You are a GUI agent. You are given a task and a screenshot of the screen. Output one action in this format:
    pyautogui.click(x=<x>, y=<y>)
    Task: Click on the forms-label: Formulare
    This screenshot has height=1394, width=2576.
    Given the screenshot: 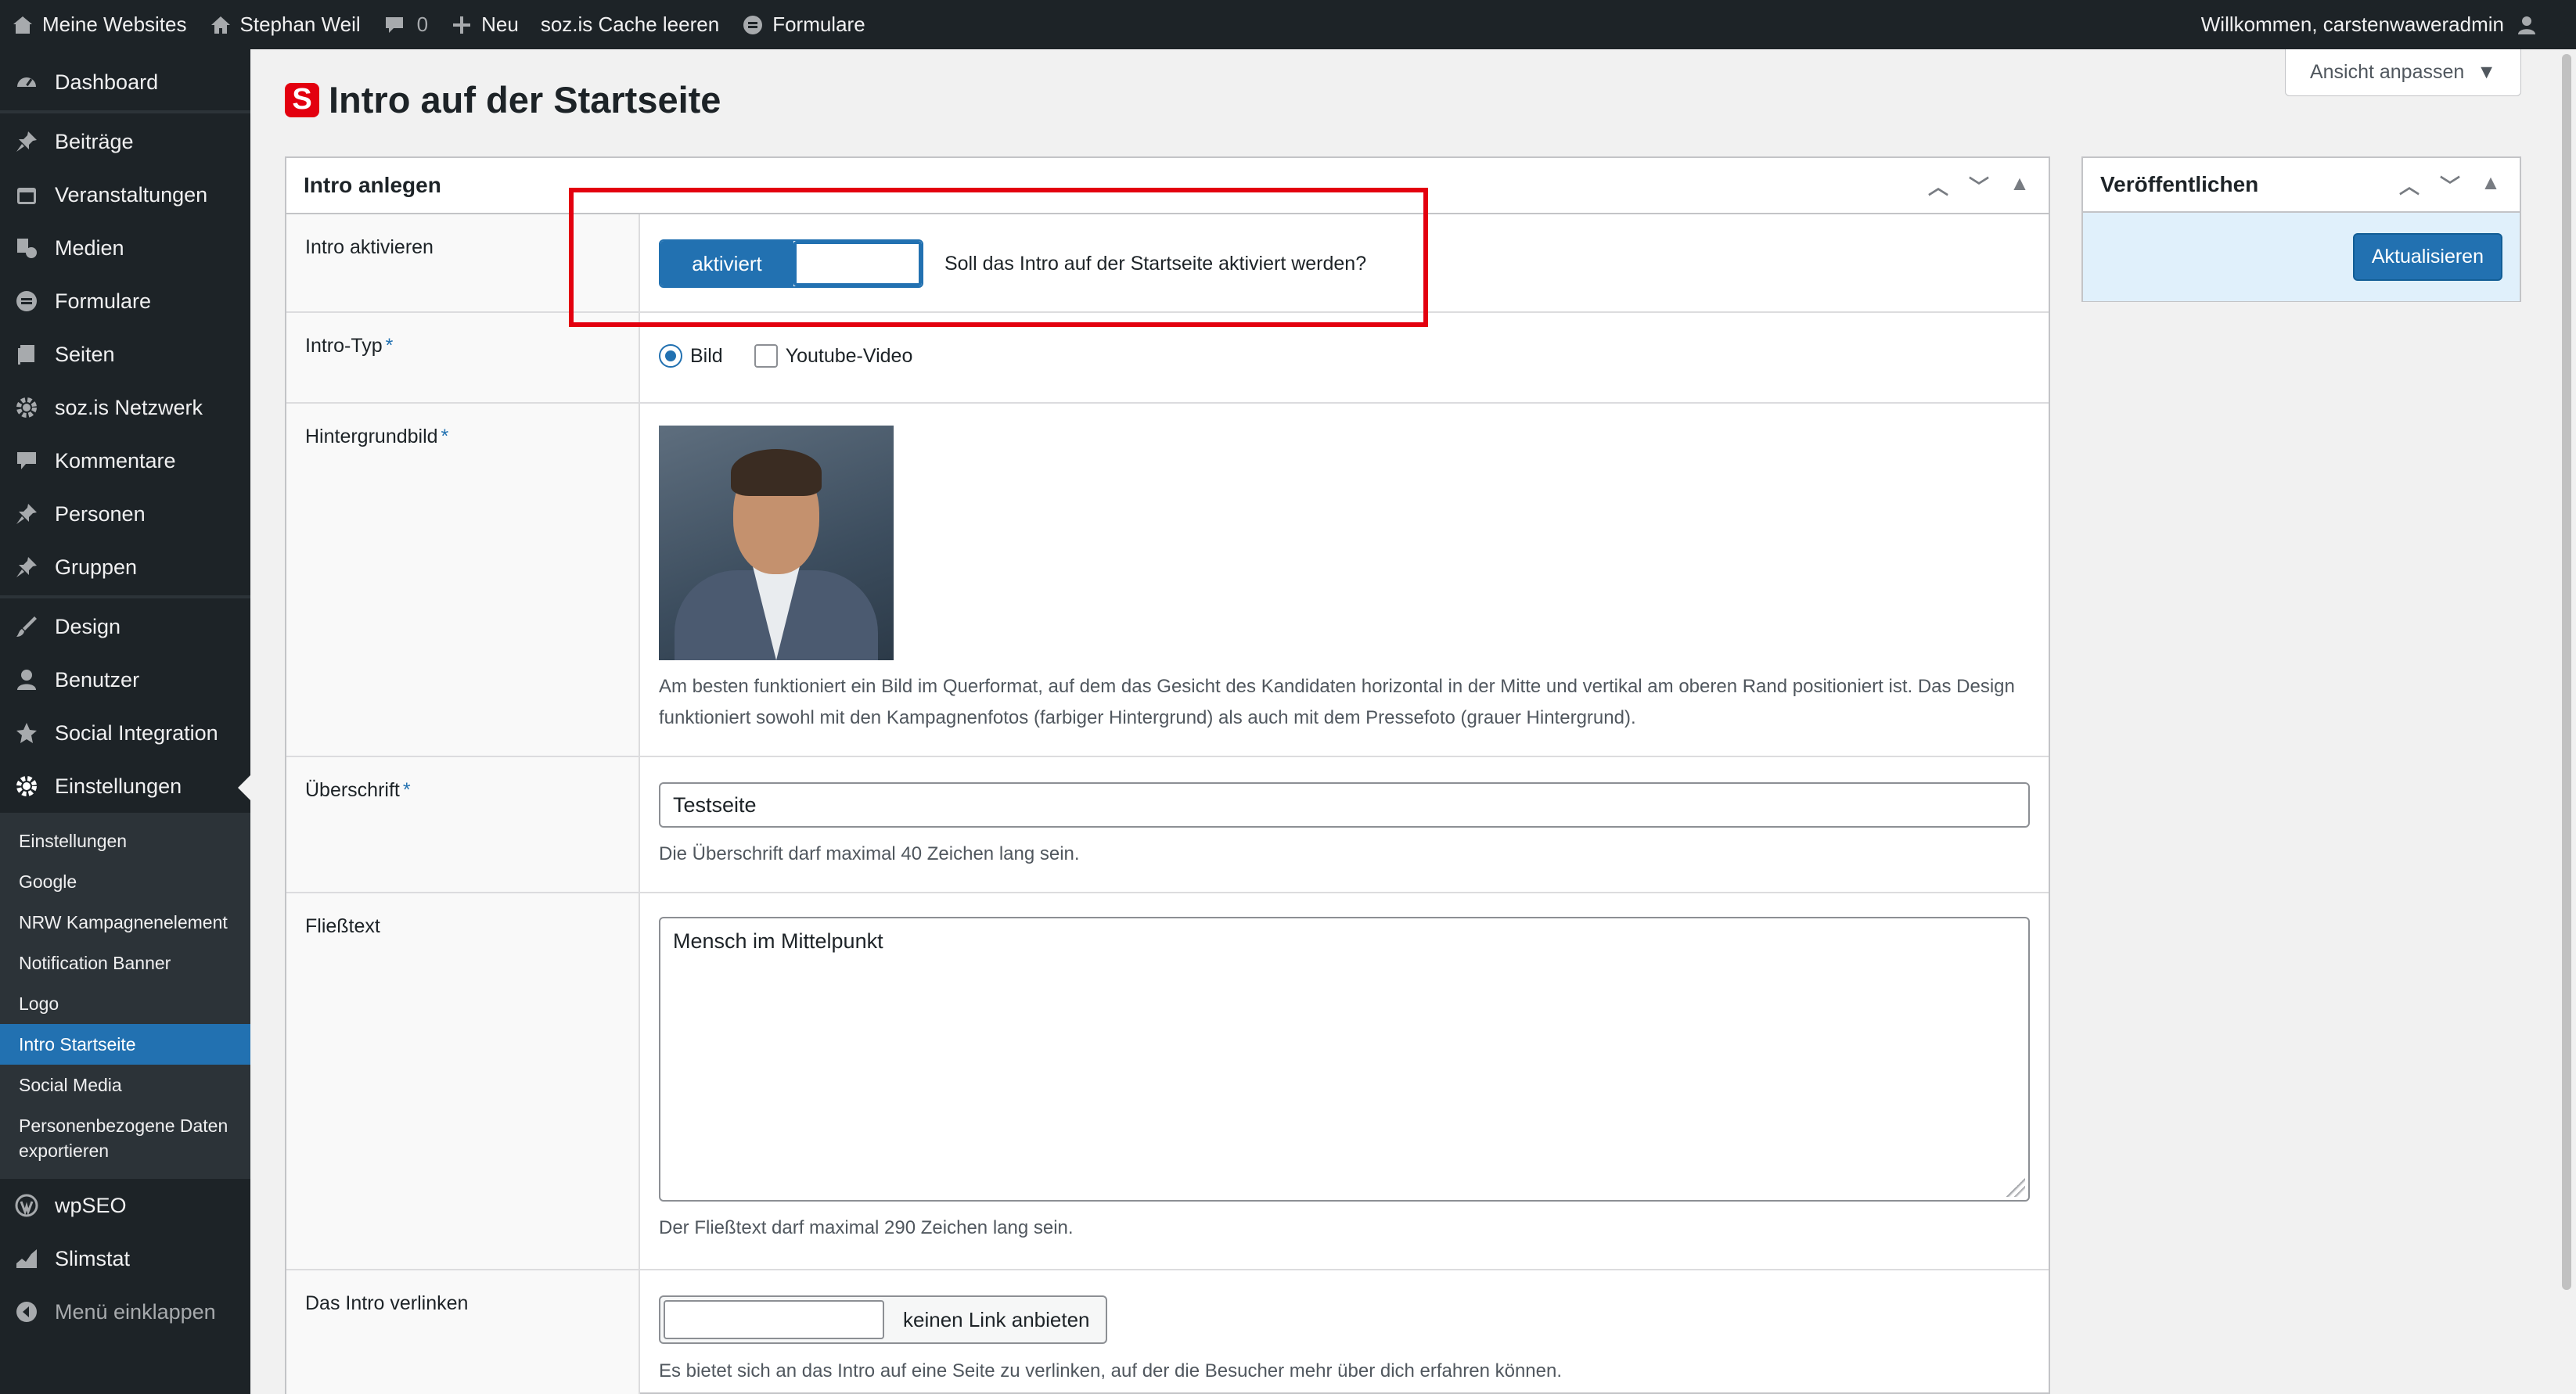 What is the action you would take?
    pyautogui.click(x=818, y=24)
    